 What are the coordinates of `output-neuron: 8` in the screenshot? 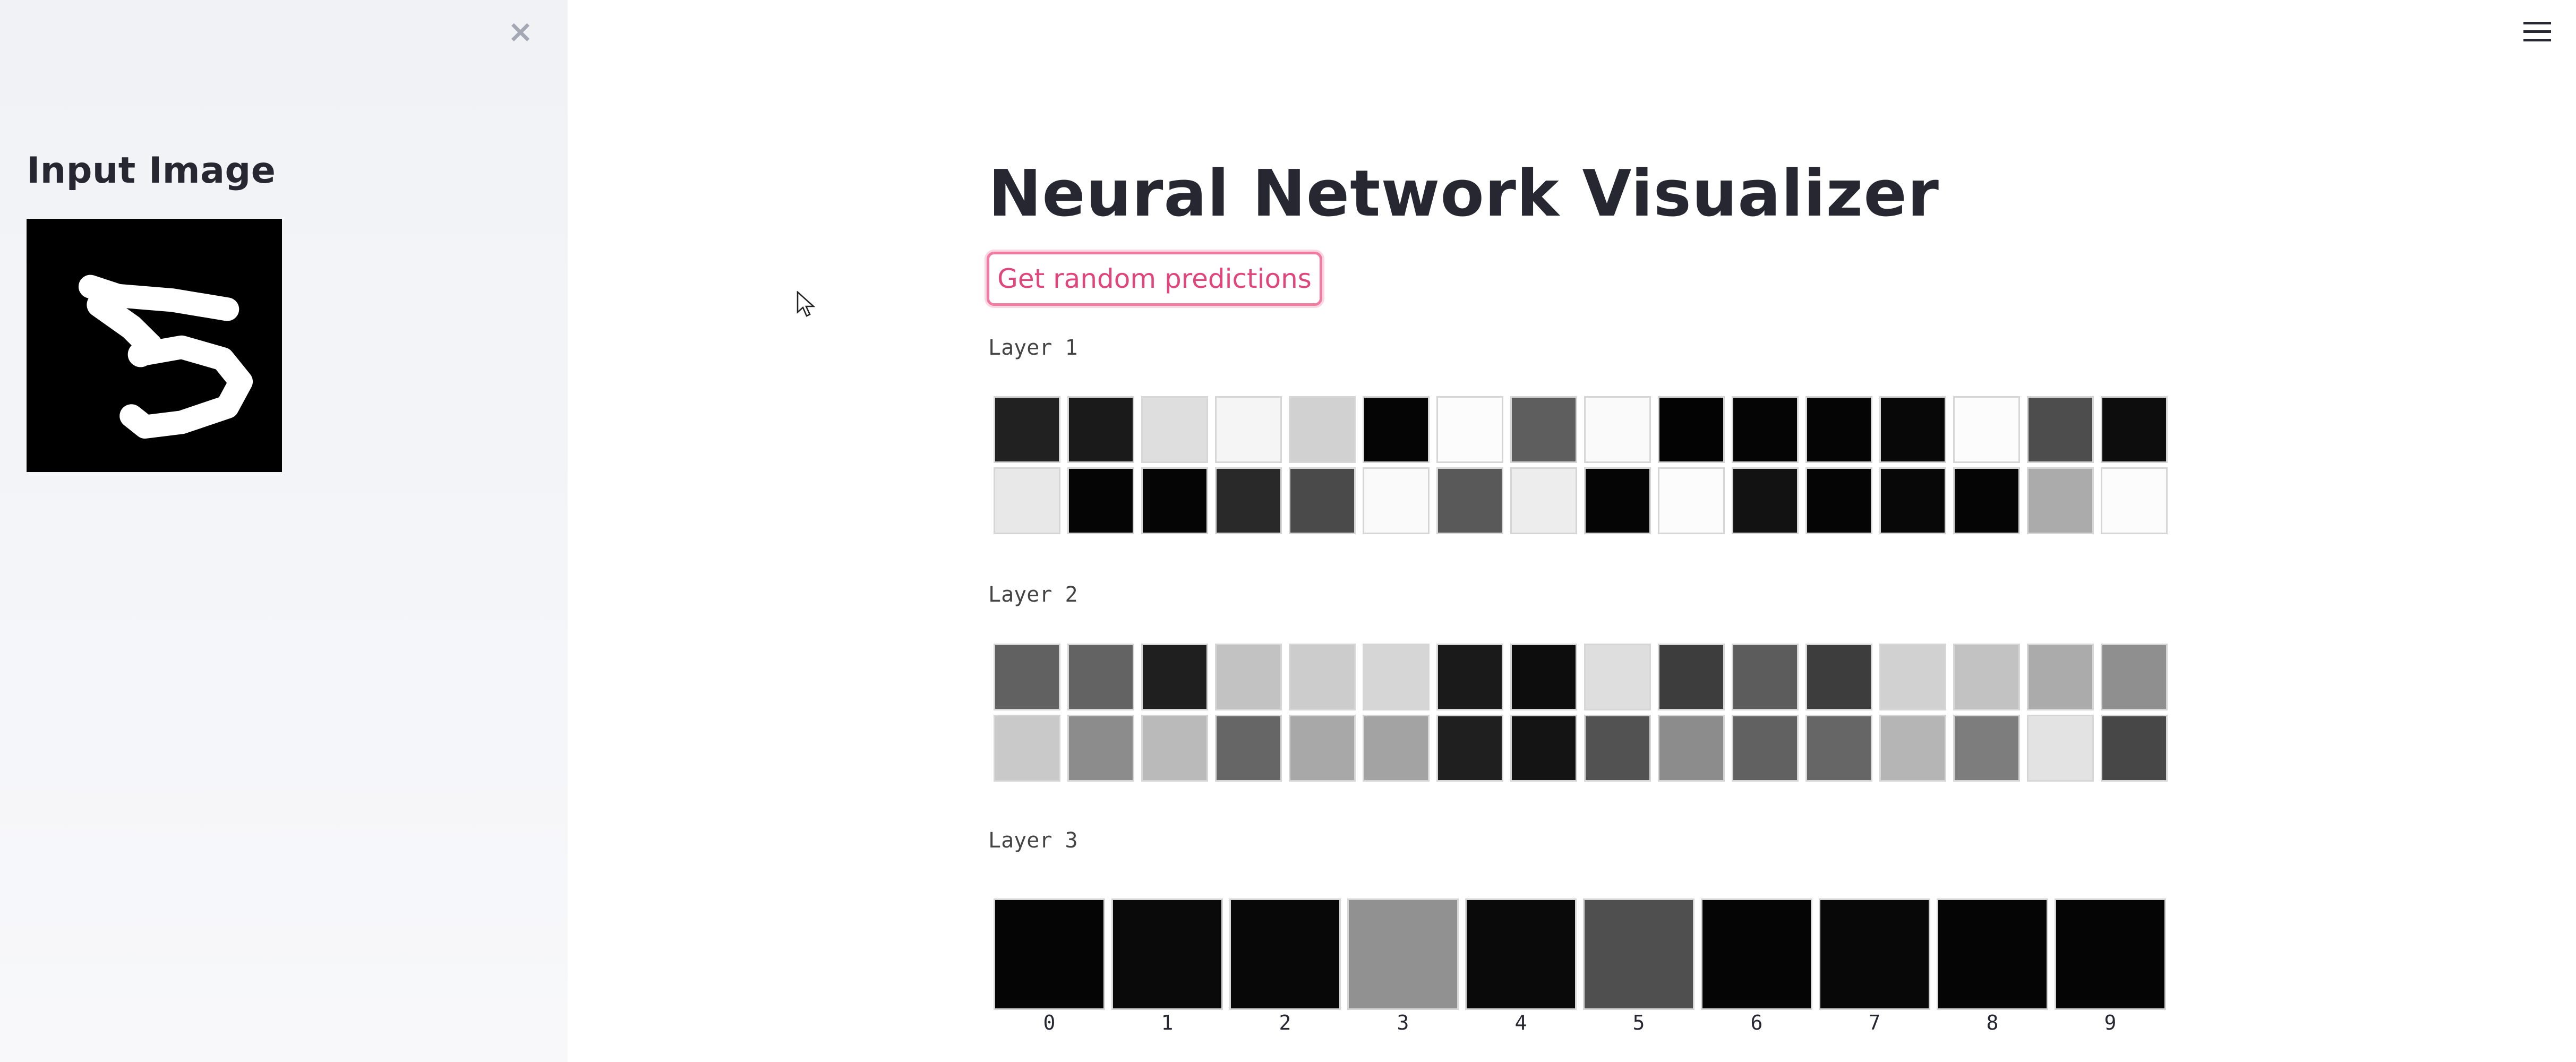 It's located at (1992, 966).